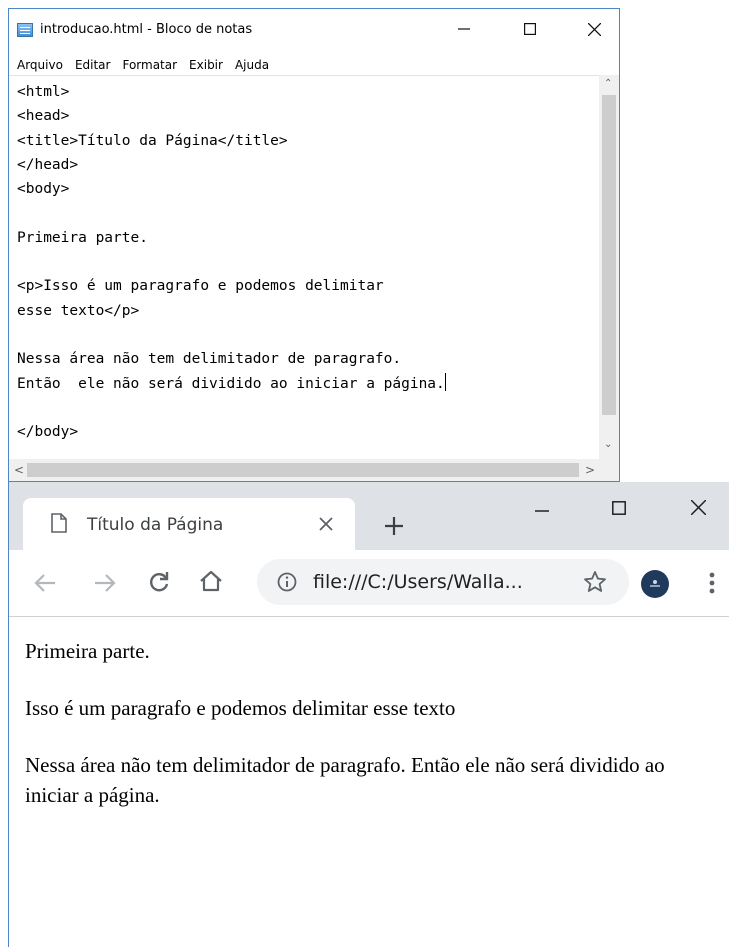 The width and height of the screenshot is (729, 947). I want to click on plus-icon, so click(394, 526).